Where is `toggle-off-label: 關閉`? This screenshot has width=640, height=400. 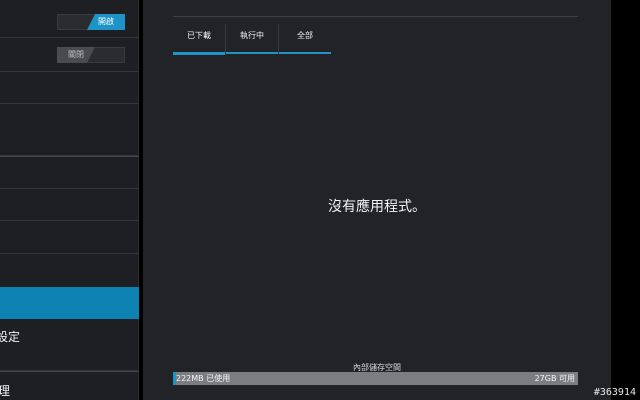 toggle-off-label: 關閉 is located at coordinates (76, 55).